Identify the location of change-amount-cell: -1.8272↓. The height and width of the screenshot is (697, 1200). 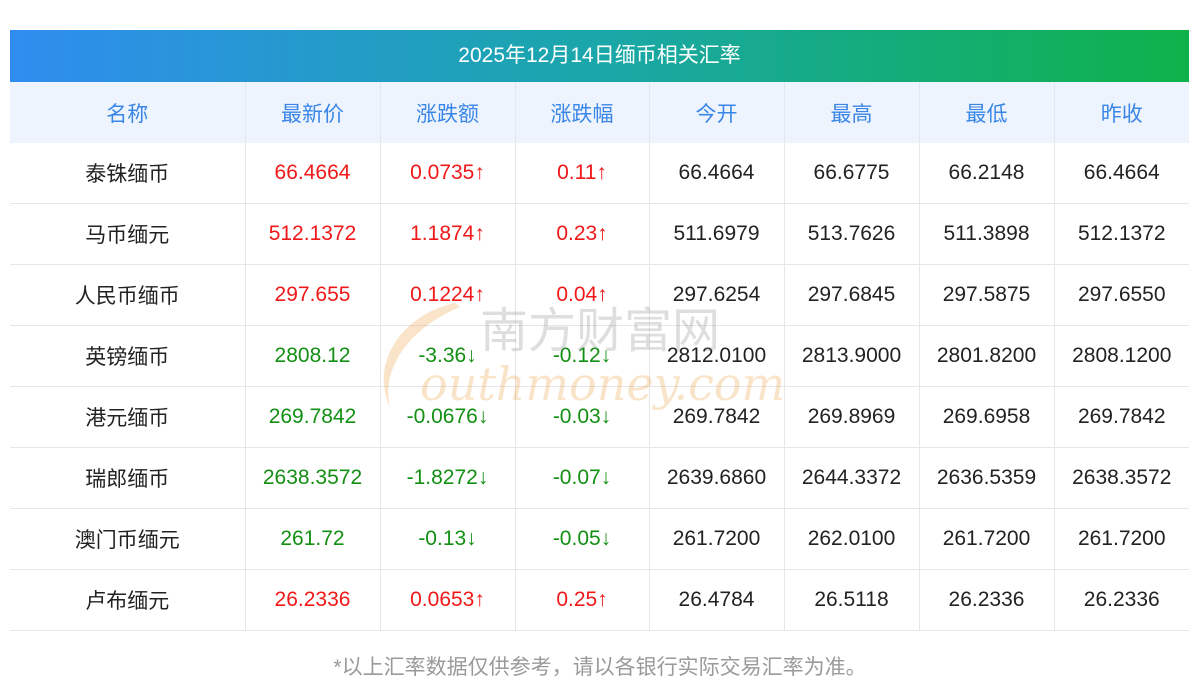
(448, 478).